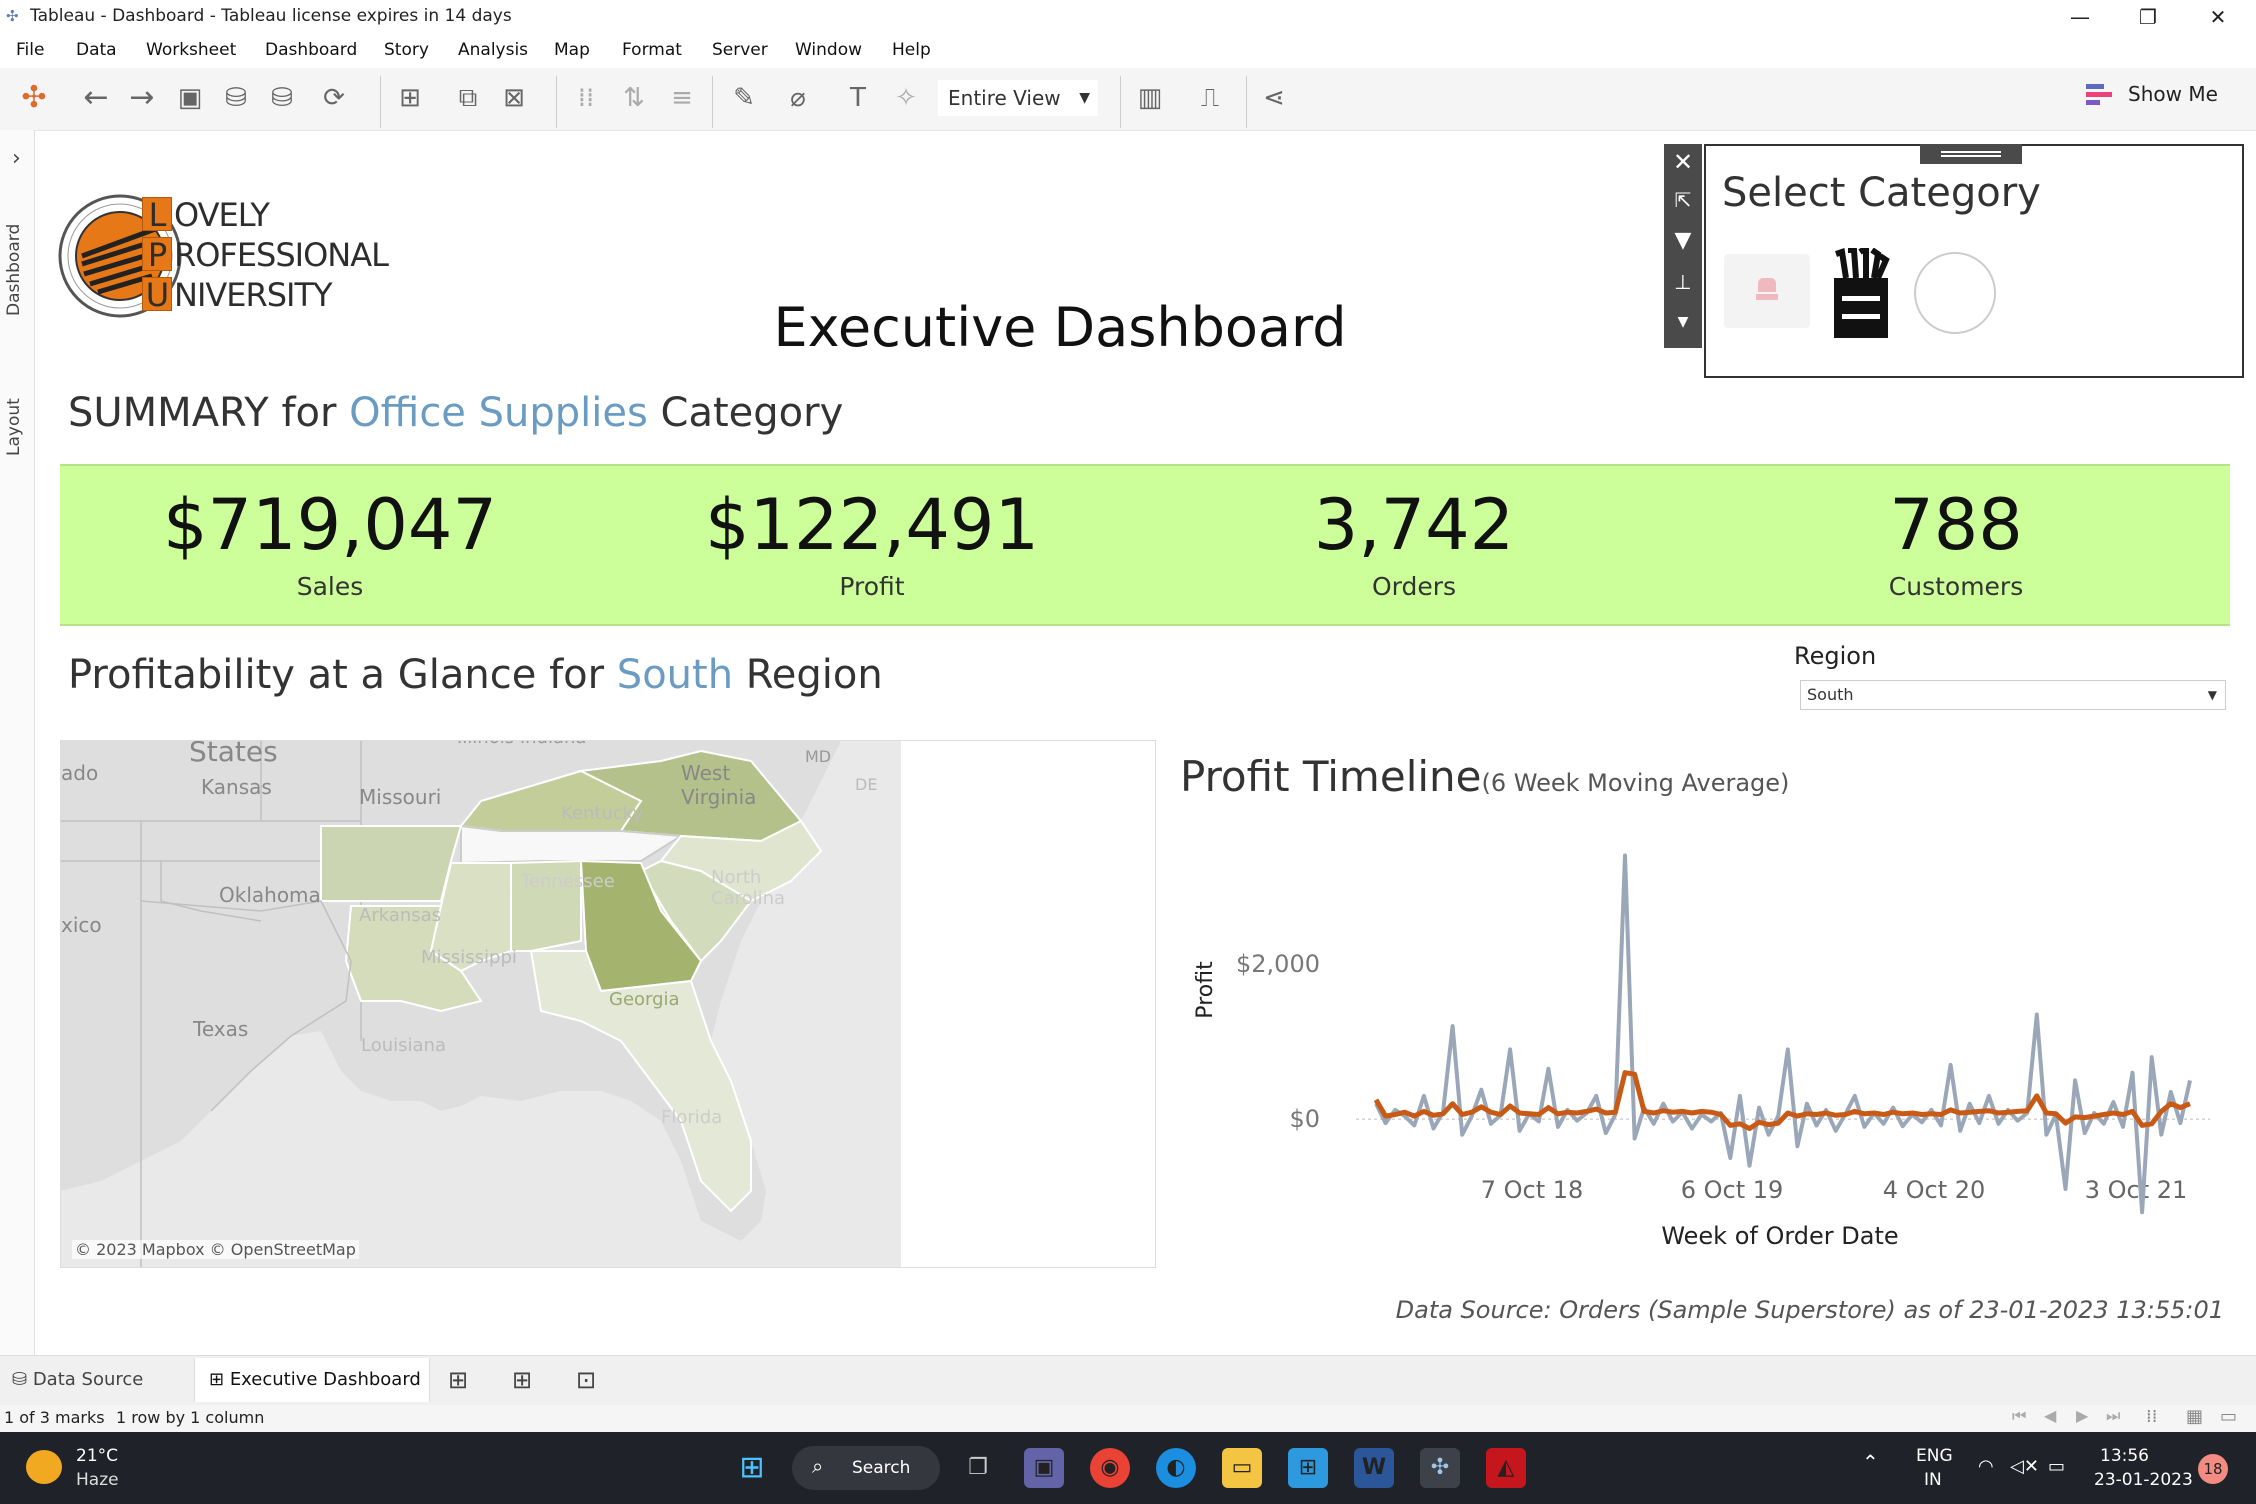  Describe the element at coordinates (311, 50) in the screenshot. I see `menu-dashboard: Dashboard` at that location.